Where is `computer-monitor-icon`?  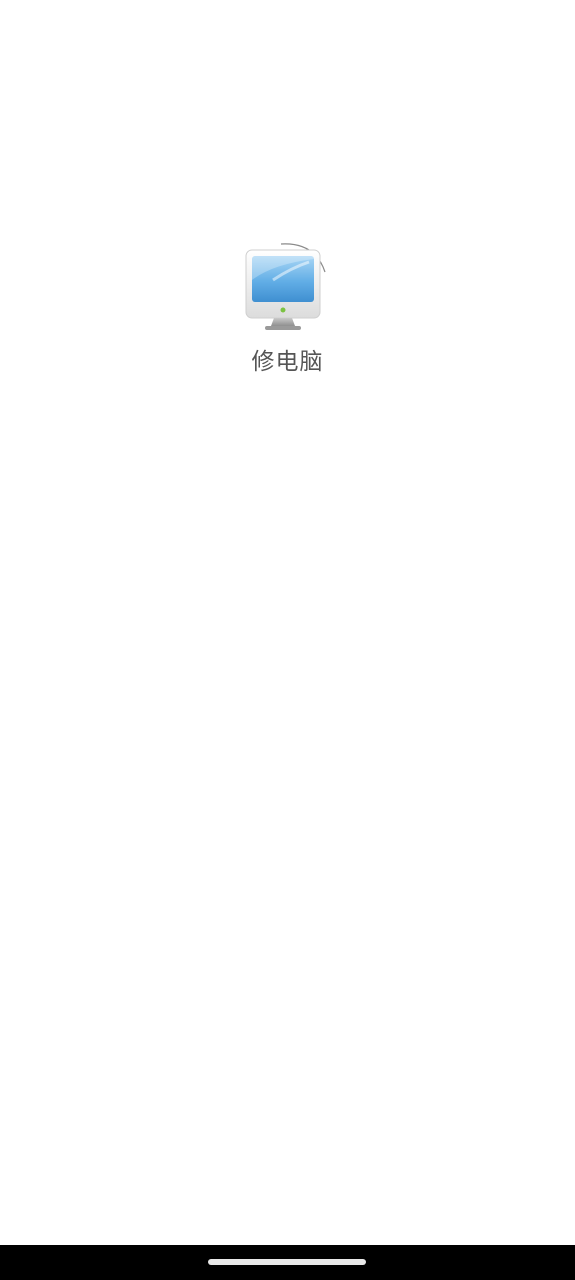 computer-monitor-icon is located at coordinates (285, 286).